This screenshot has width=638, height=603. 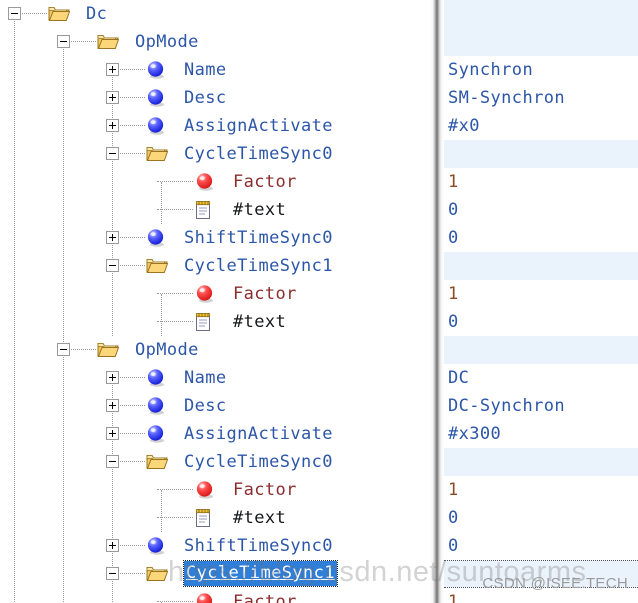 I want to click on document-icon, so click(x=203, y=210).